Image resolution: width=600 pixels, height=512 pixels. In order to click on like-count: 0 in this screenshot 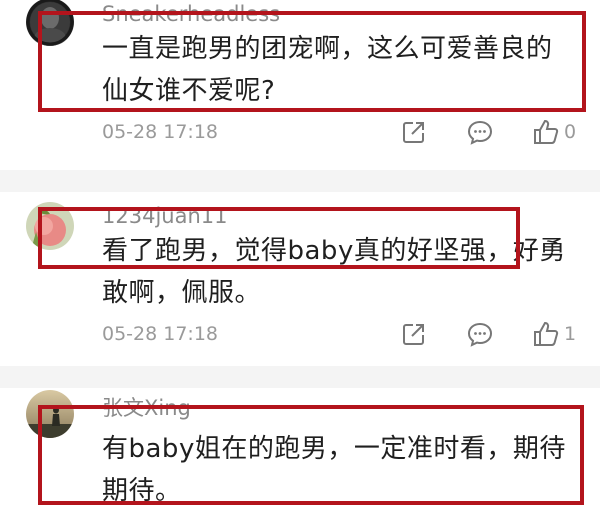, I will do `click(570, 132)`.